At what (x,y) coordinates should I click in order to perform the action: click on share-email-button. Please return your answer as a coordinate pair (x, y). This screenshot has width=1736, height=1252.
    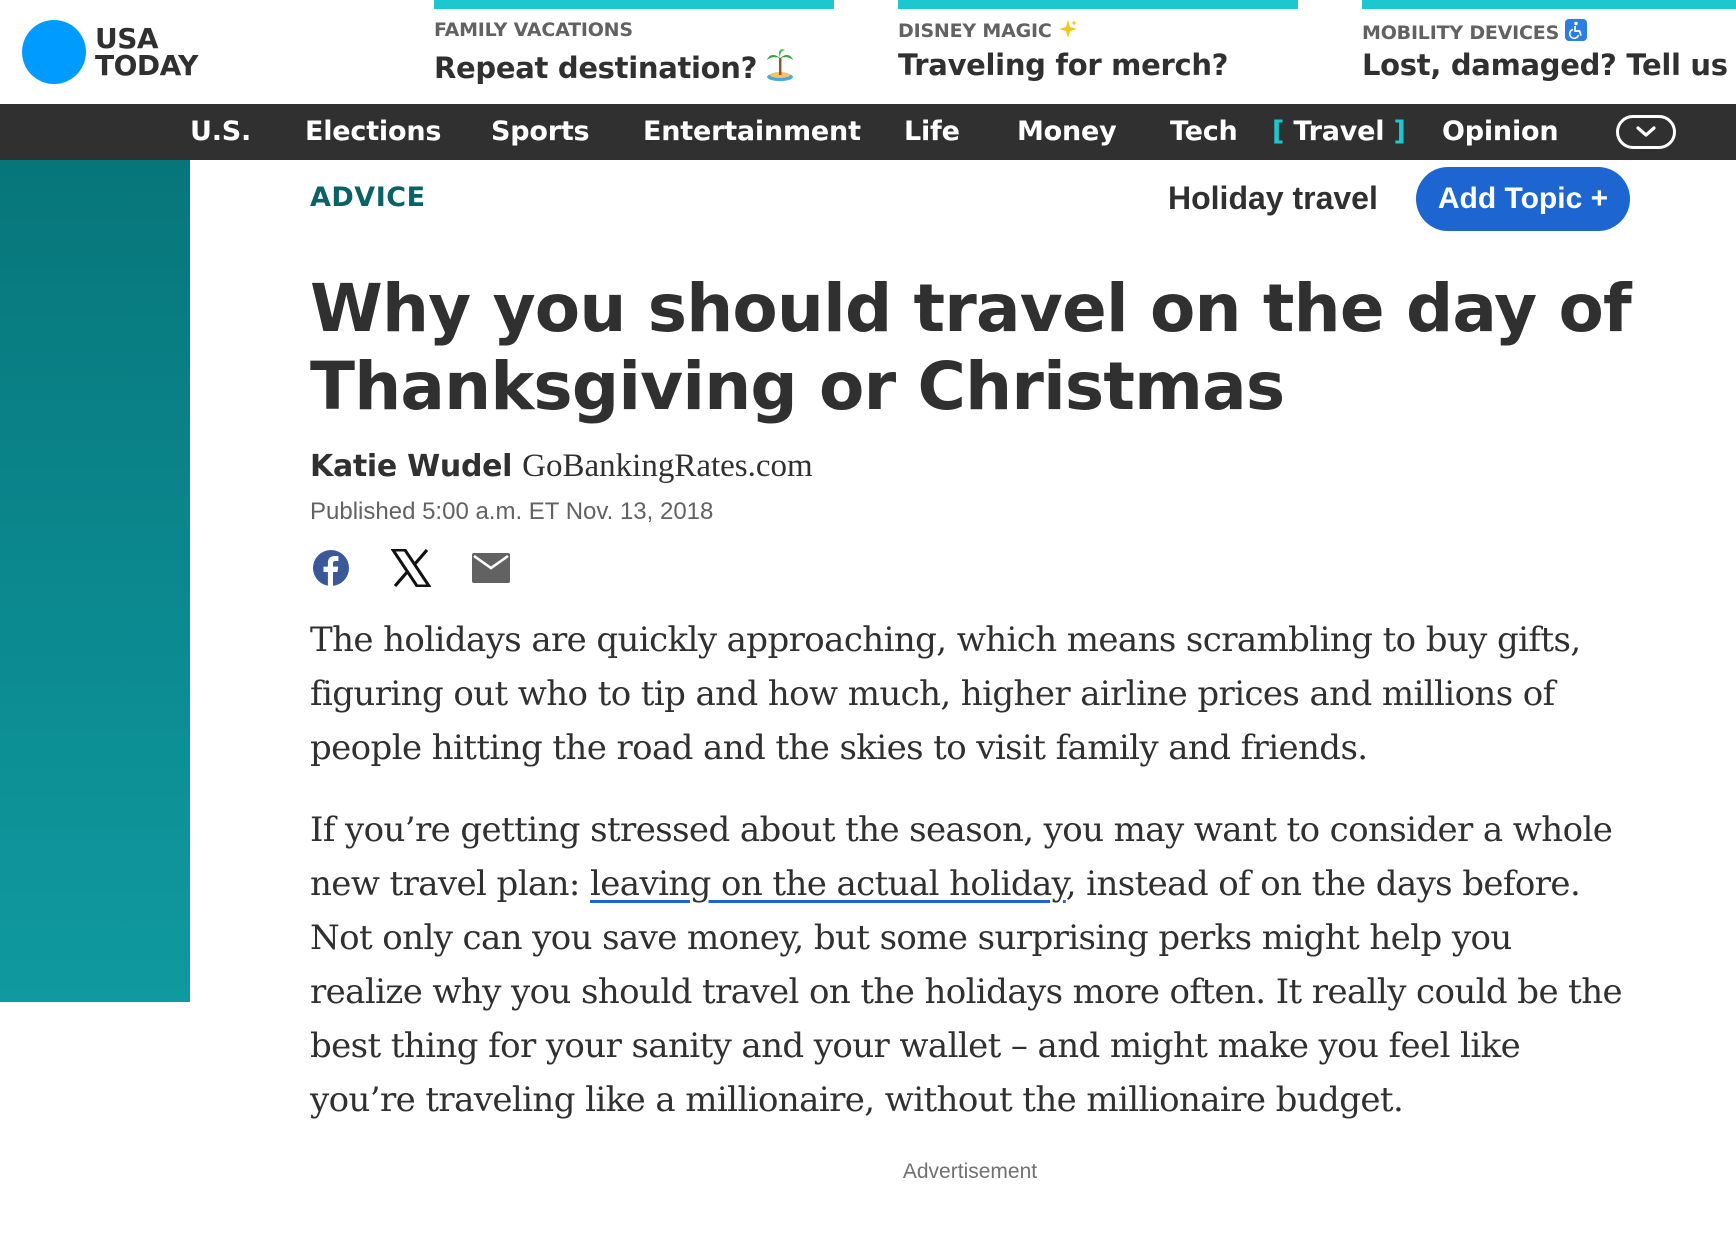
    Looking at the image, I should click on (491, 568).